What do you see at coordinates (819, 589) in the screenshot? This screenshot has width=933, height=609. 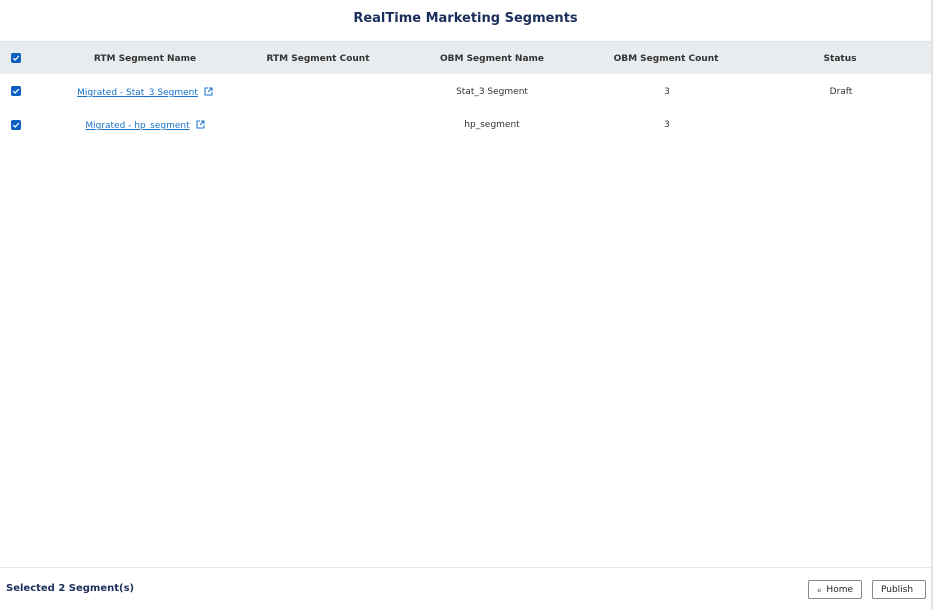 I see `home-icon` at bounding box center [819, 589].